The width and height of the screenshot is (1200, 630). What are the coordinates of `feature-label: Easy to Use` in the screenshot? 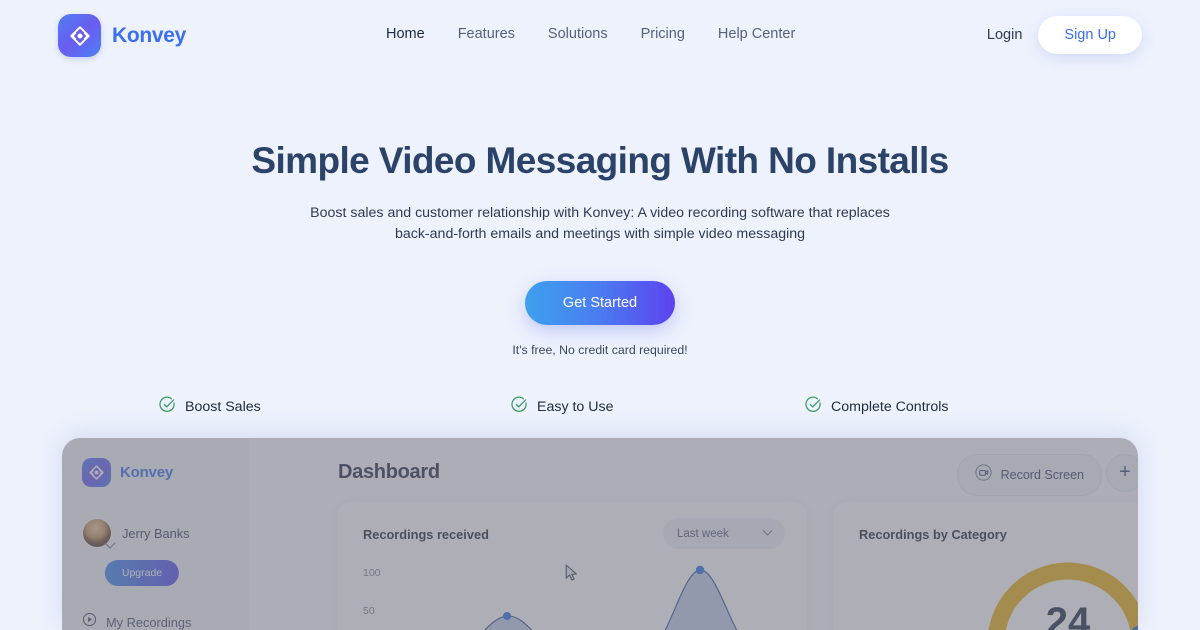 It's located at (575, 407).